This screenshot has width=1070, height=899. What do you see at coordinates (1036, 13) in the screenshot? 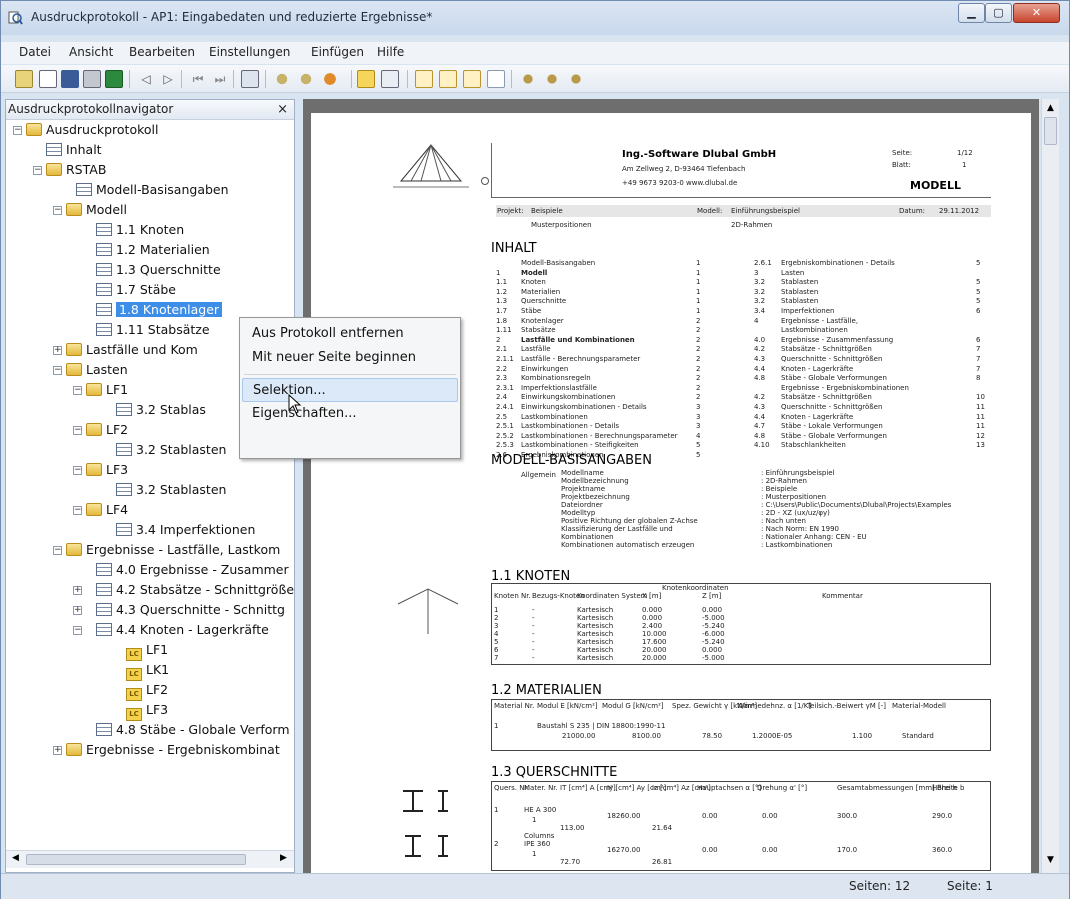
I see `close-button: ✕` at bounding box center [1036, 13].